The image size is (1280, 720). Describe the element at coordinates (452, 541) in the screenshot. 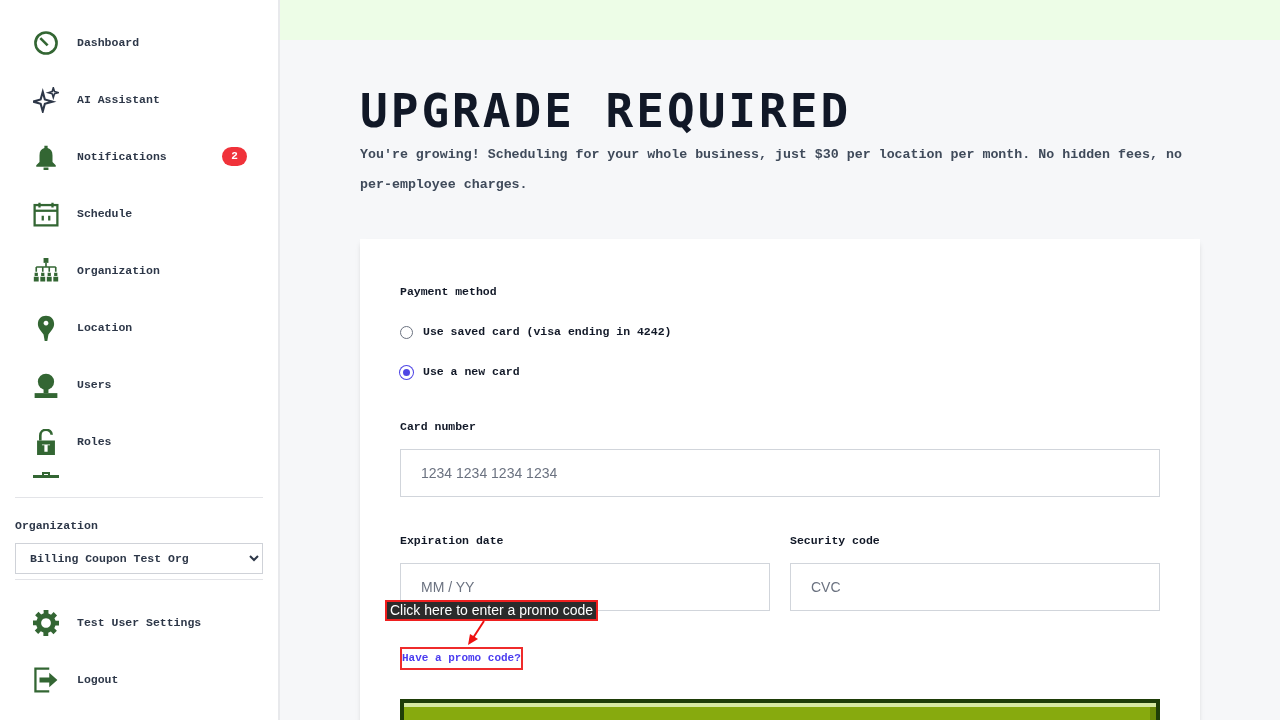

I see `field-label: Expiration date` at that location.